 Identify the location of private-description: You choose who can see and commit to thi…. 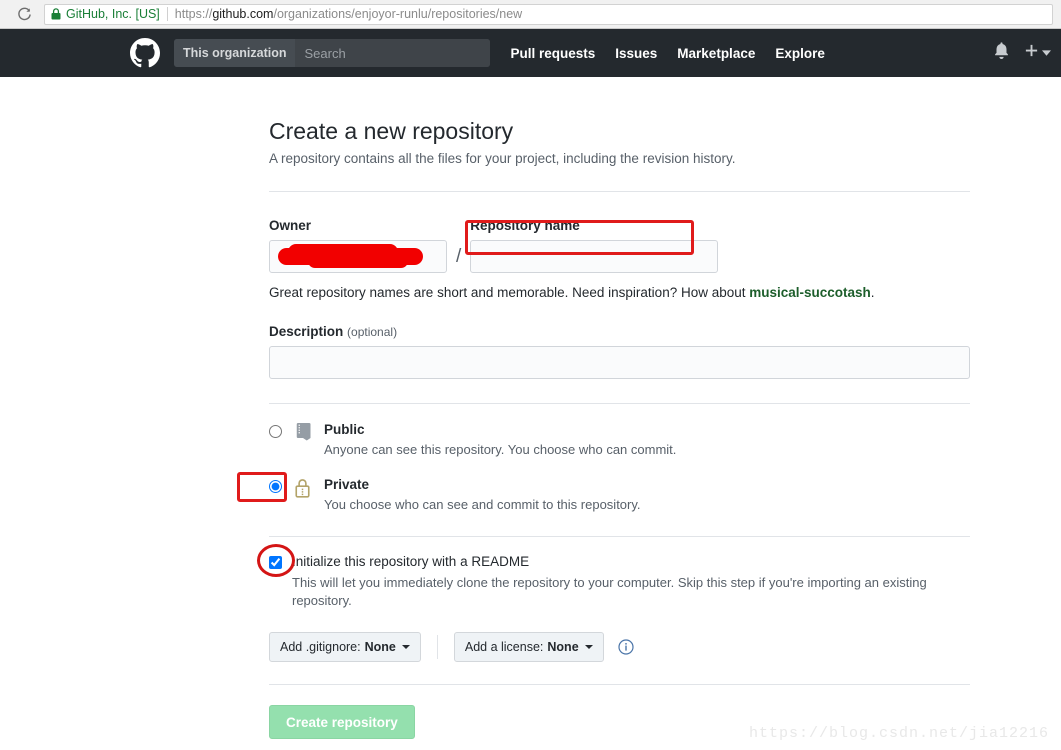
(482, 504).